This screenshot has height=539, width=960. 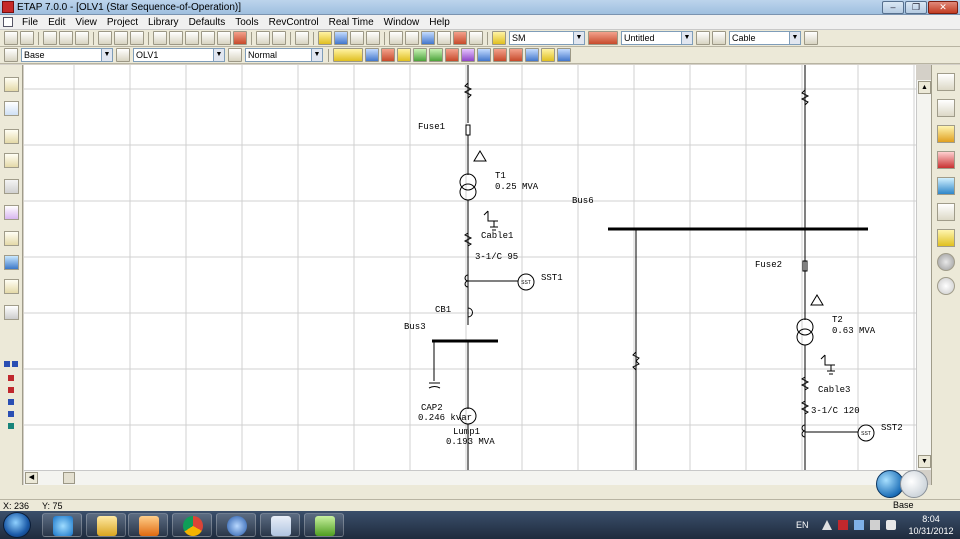 What do you see at coordinates (946, 262) in the screenshot?
I see `stop-icon` at bounding box center [946, 262].